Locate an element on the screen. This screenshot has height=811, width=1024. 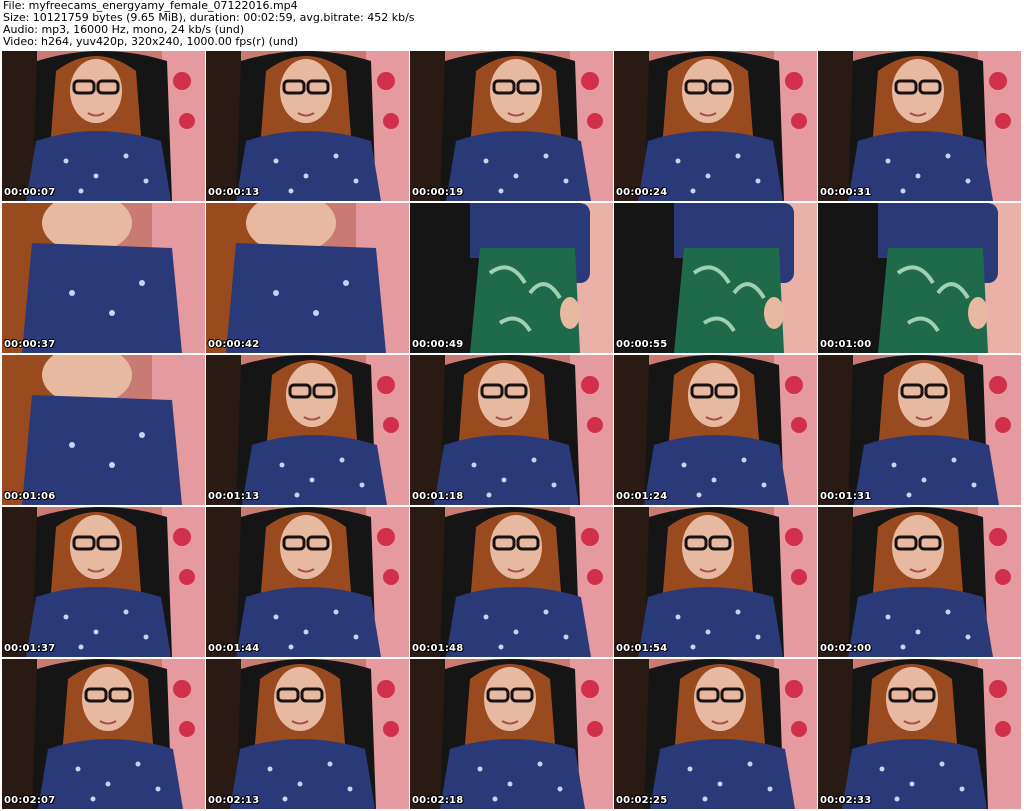
video-thumbnail: 00:01:48 is located at coordinates (511, 582).